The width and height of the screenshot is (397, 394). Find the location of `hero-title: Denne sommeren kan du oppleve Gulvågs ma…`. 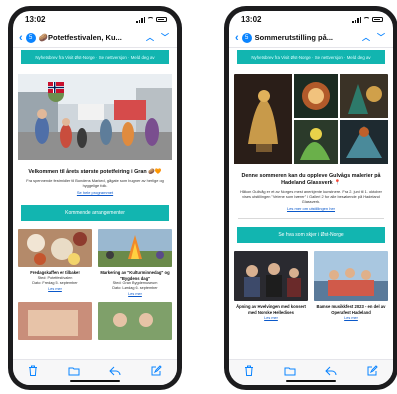

hero-title: Denne sommeren kan du oppleve Gulvågs ma… is located at coordinates (311, 179).